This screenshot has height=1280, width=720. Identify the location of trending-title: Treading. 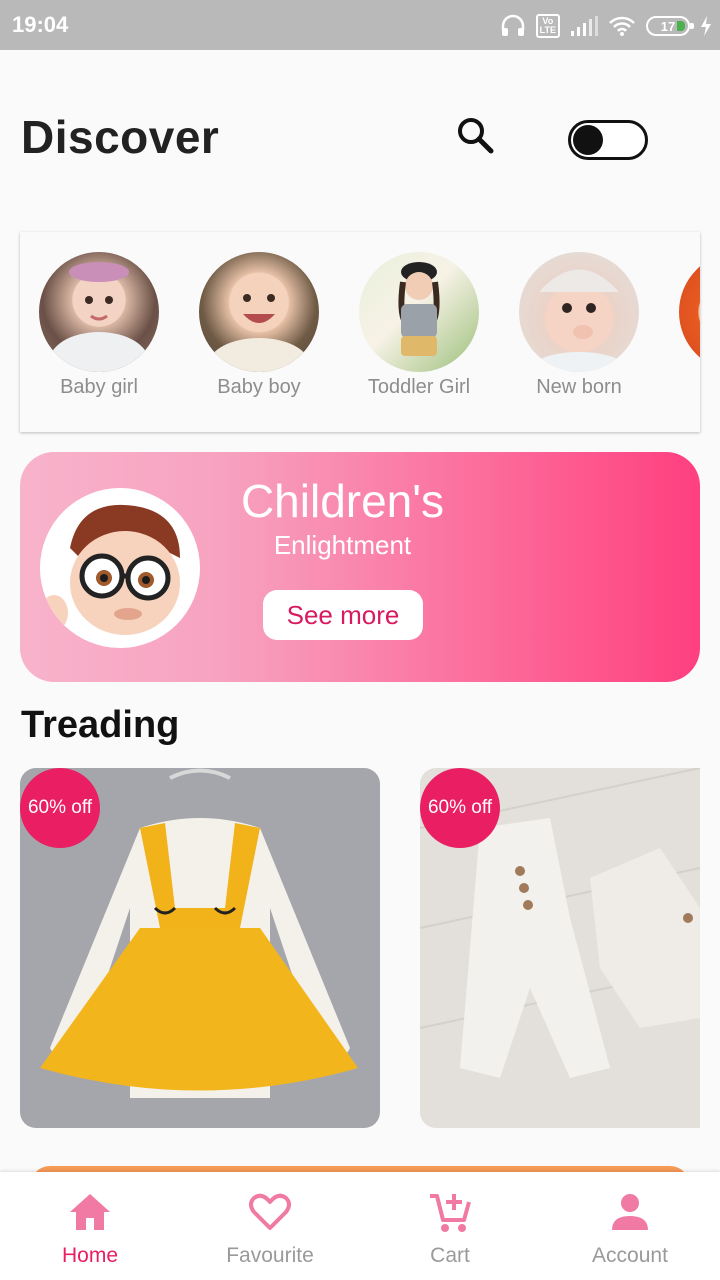
(100, 725).